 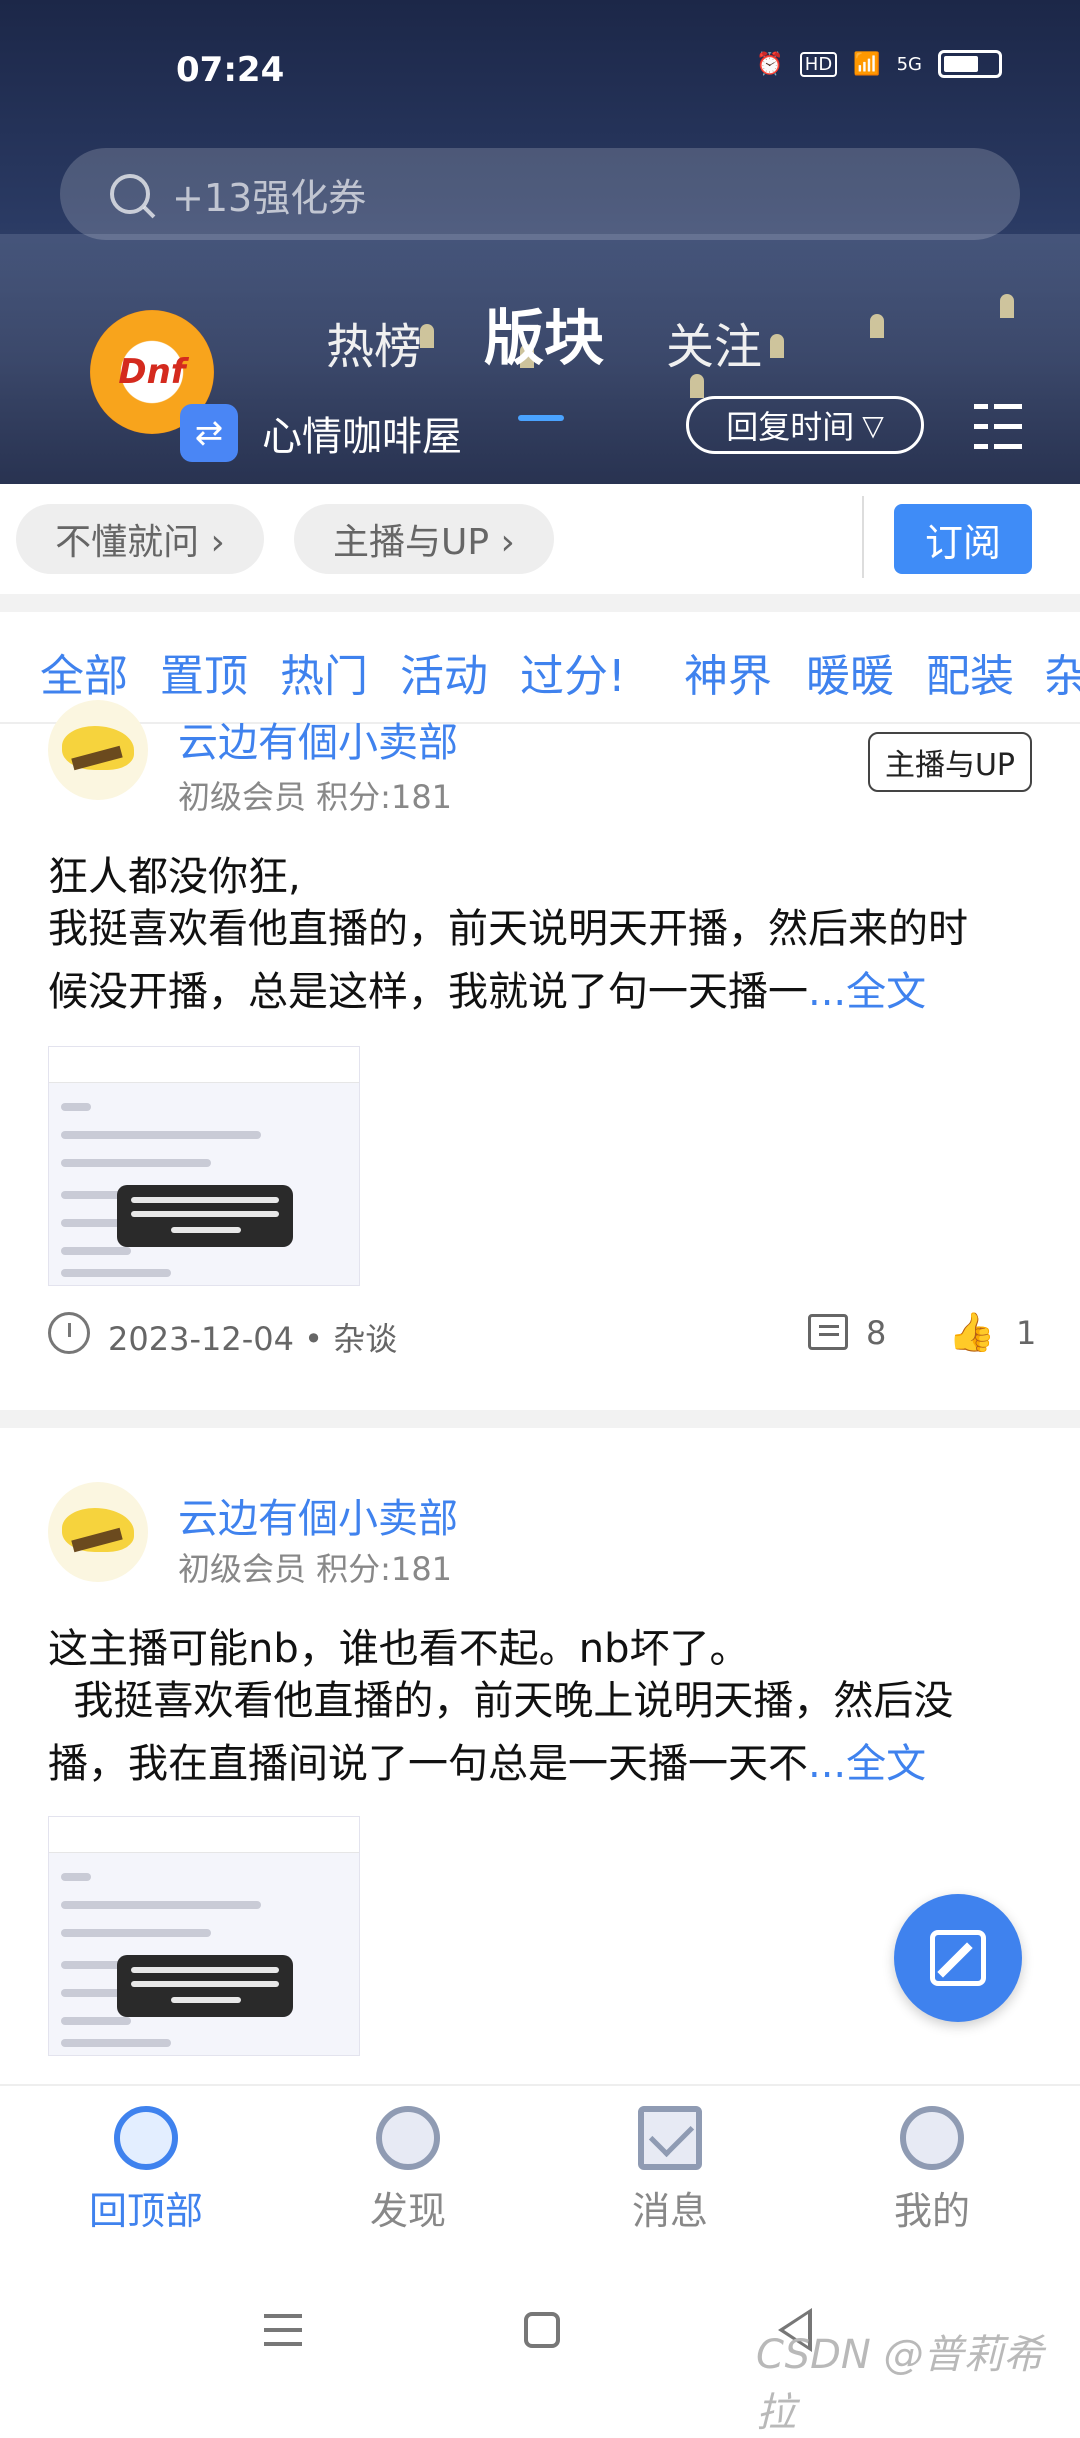 What do you see at coordinates (900, 2384) in the screenshot?
I see `watermark: CSDN @普莉希拉` at bounding box center [900, 2384].